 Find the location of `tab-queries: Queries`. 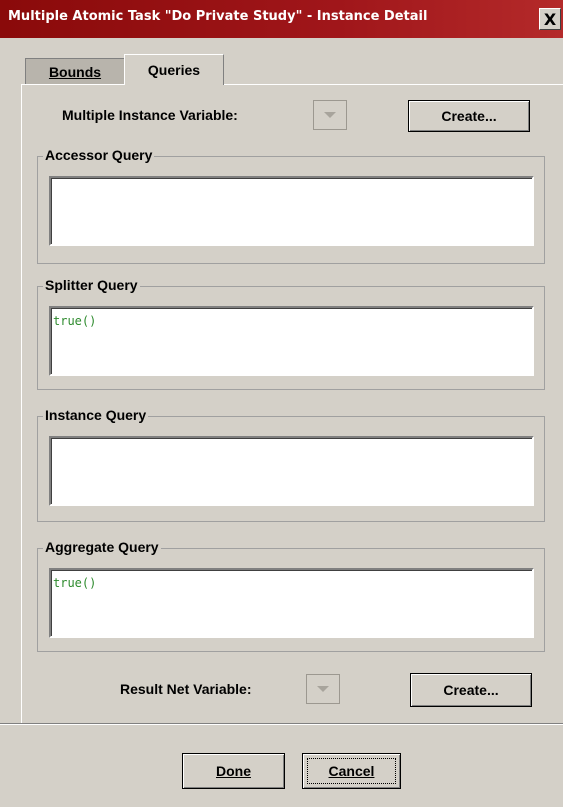

tab-queries: Queries is located at coordinates (174, 69).